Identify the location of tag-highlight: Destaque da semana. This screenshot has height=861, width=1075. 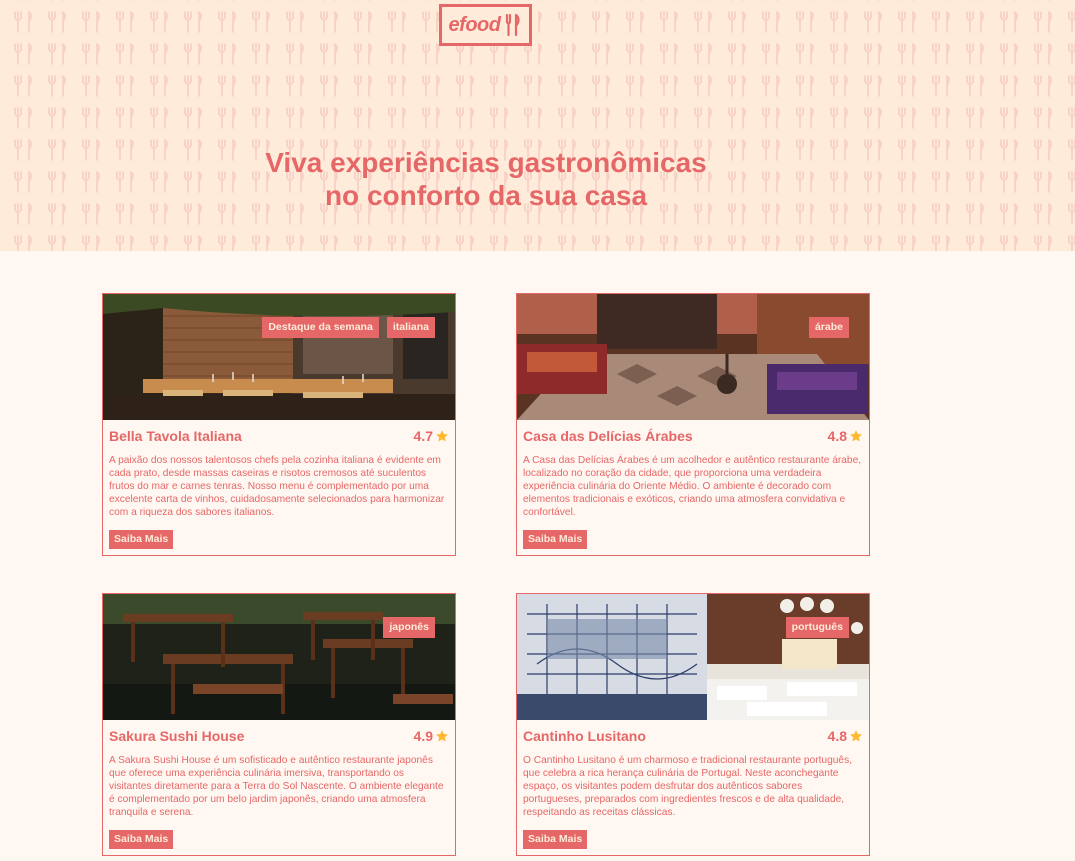
(320, 327).